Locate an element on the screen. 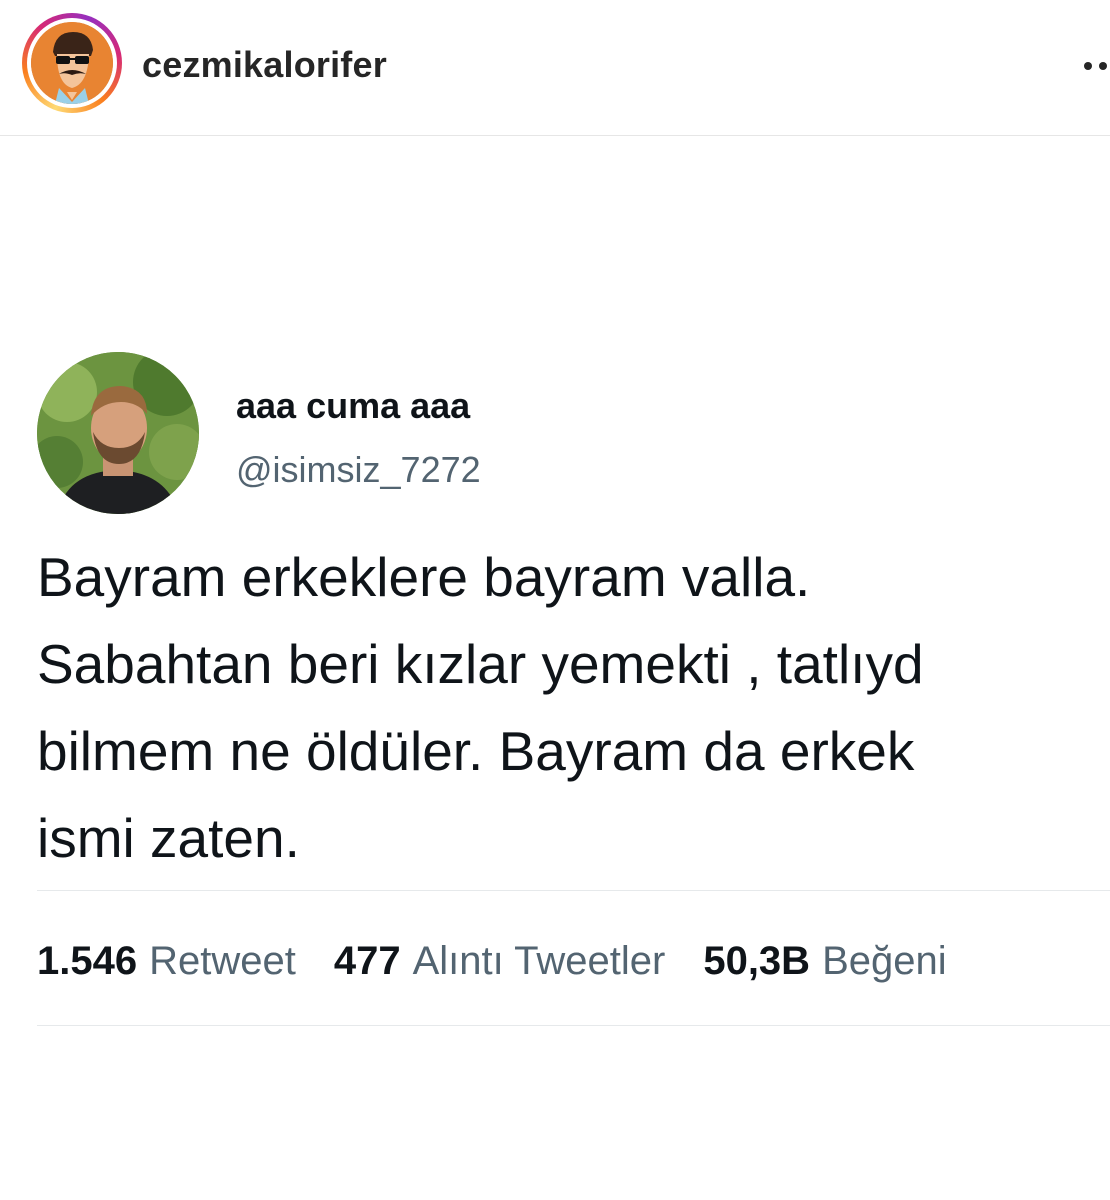 This screenshot has height=1200, width=1110. post-header: cezmikalorifer is located at coordinates (555, 68).